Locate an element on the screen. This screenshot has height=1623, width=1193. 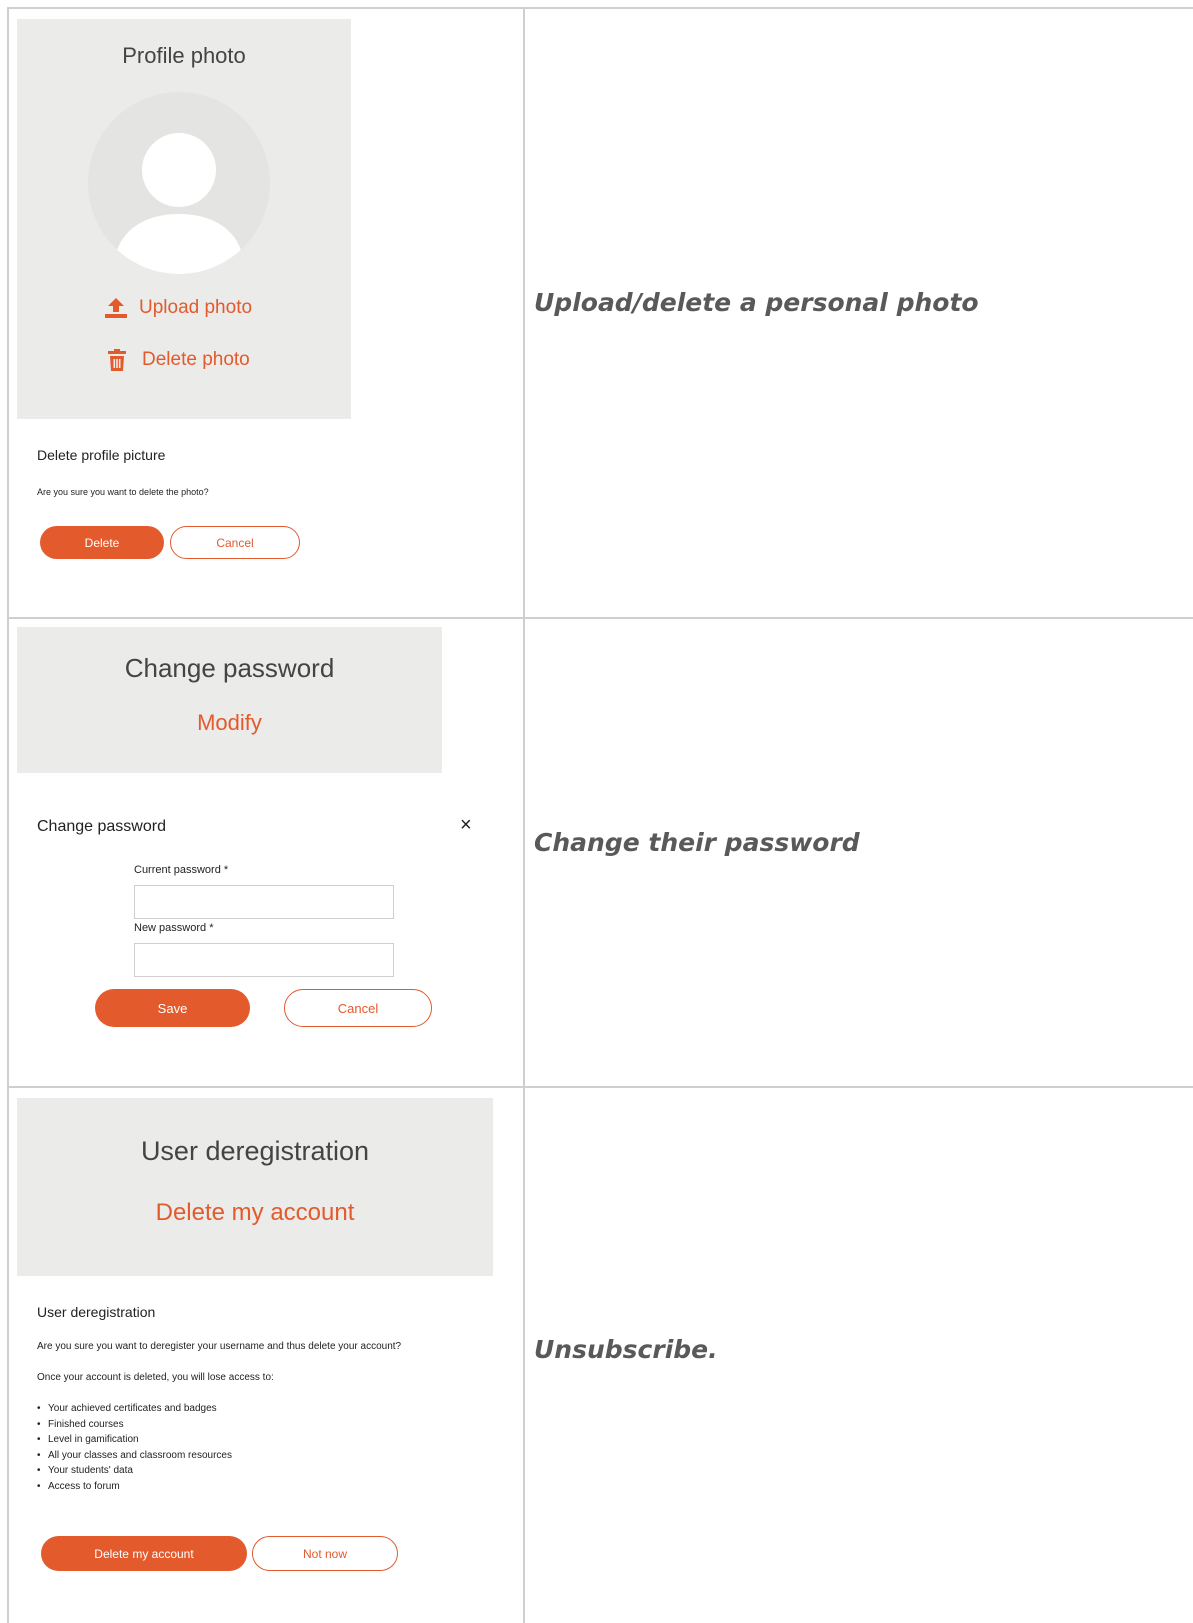
list-item: Your achieved certificates and badges is located at coordinates (134, 1409).